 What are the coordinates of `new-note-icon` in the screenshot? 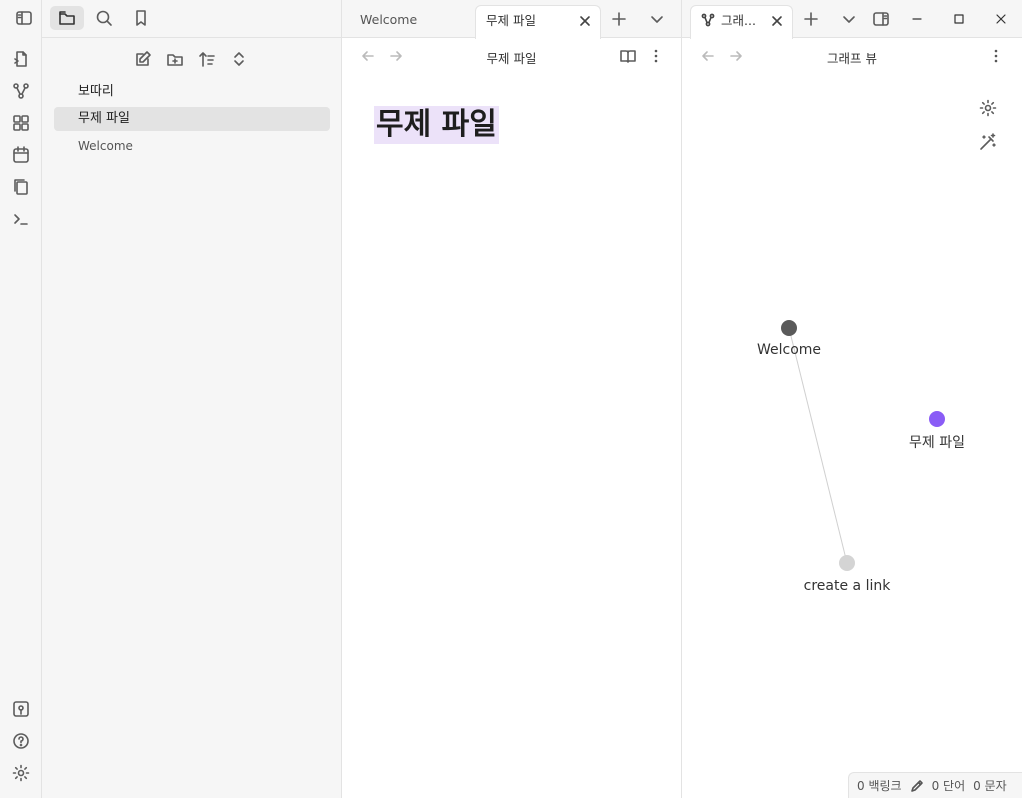 It's located at (143, 59).